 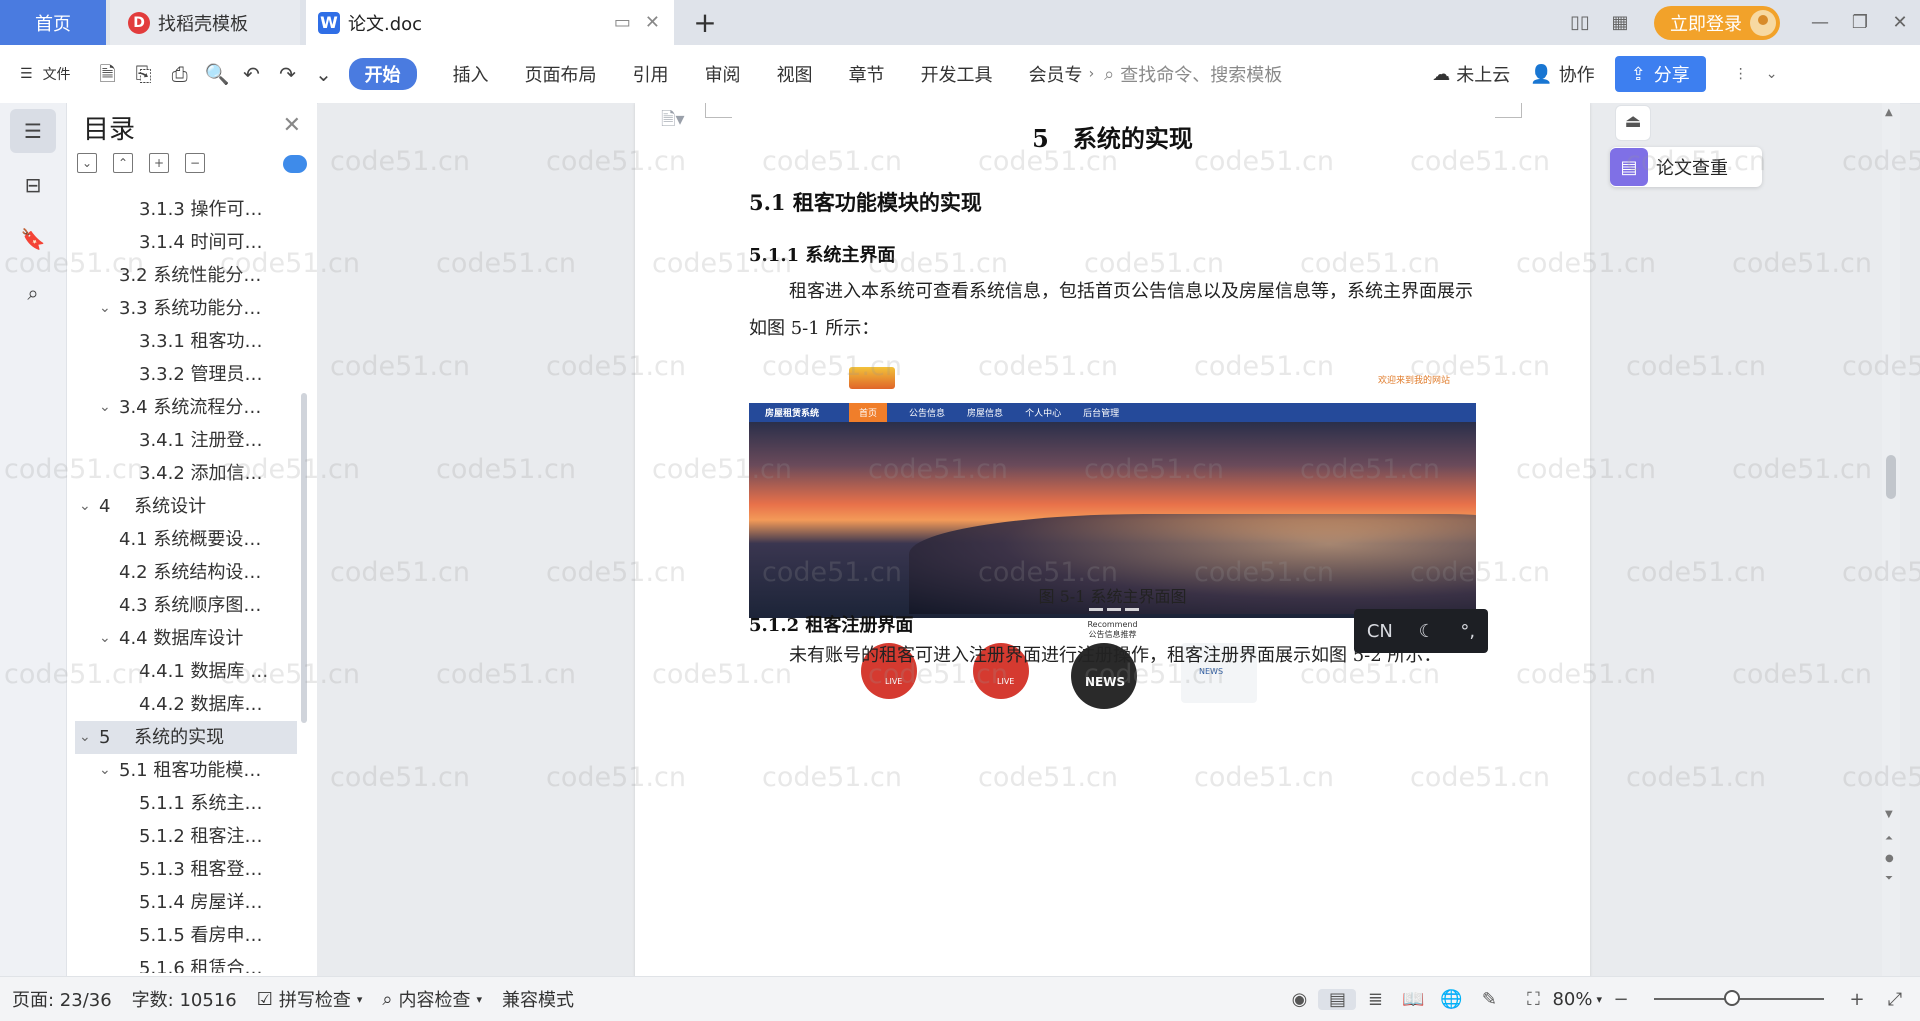 I want to click on toc-item: ⌄ 4.4 数据库设计, so click(x=186, y=638).